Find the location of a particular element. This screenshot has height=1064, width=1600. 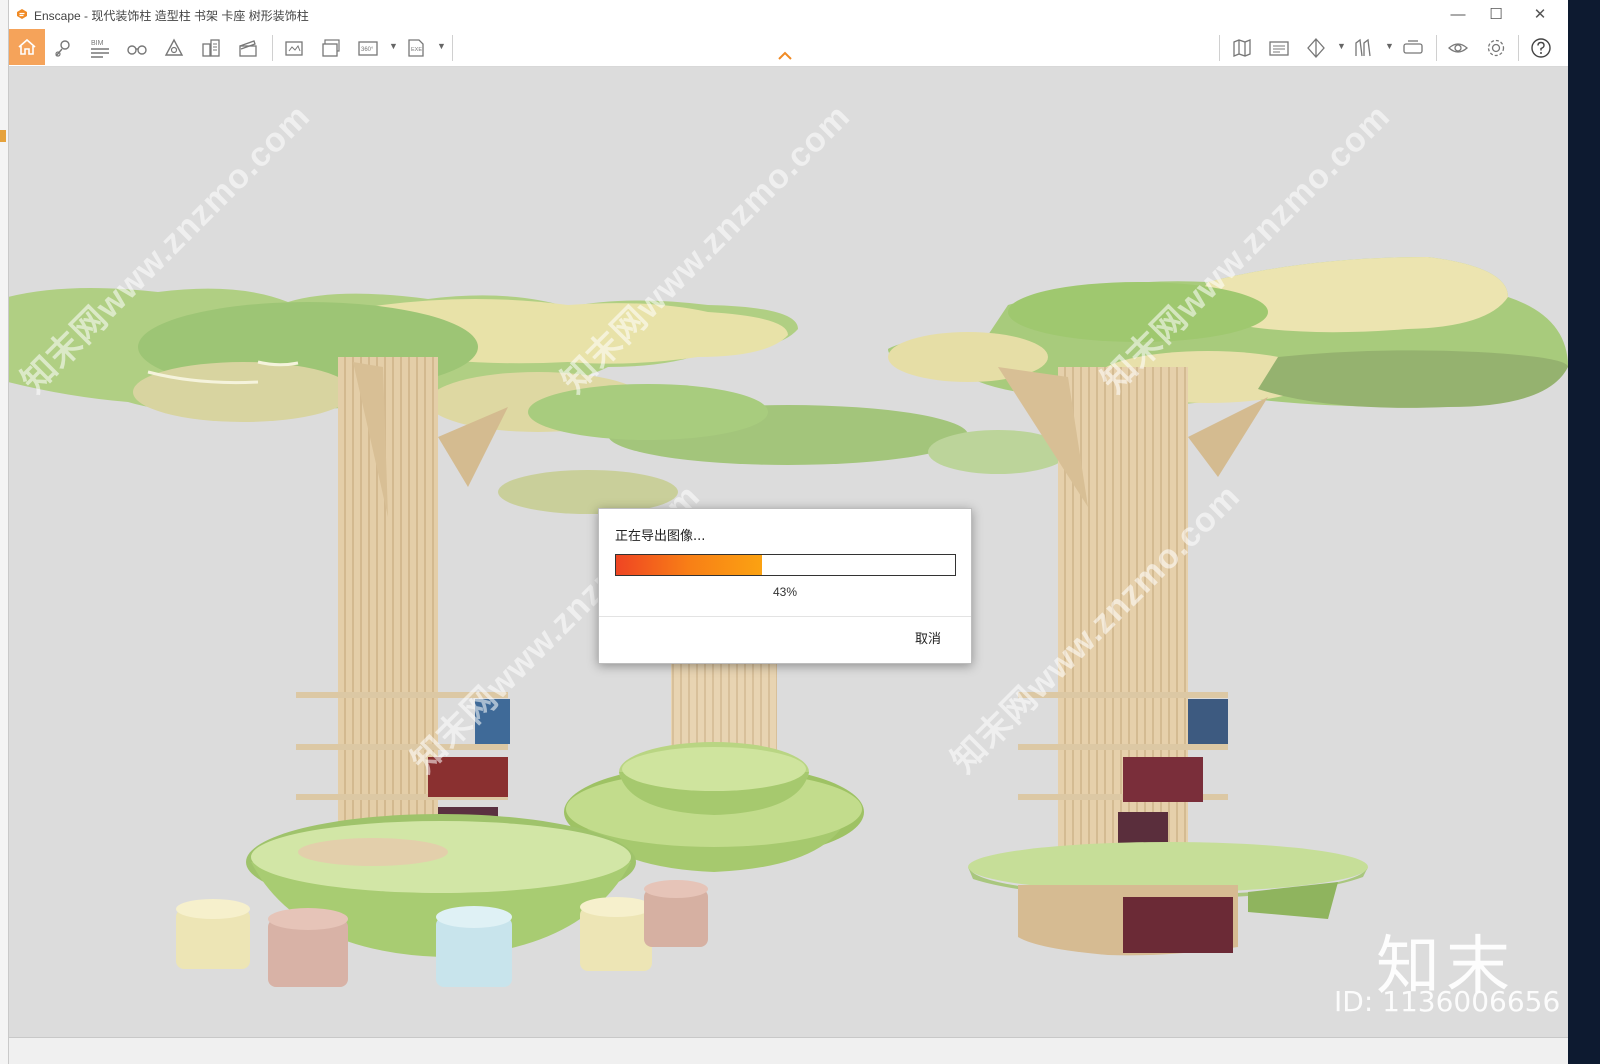

window-title: Enscape - 现代装饰柱 造型柱 书架 卡座 树形装饰柱 is located at coordinates (171, 16).